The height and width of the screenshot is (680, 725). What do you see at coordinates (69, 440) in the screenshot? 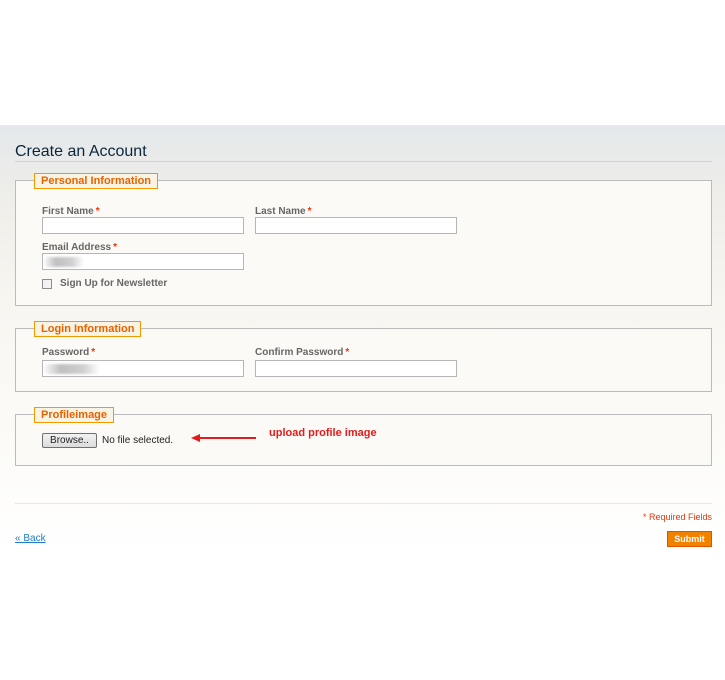
I see `browse-file-button: Browse..` at bounding box center [69, 440].